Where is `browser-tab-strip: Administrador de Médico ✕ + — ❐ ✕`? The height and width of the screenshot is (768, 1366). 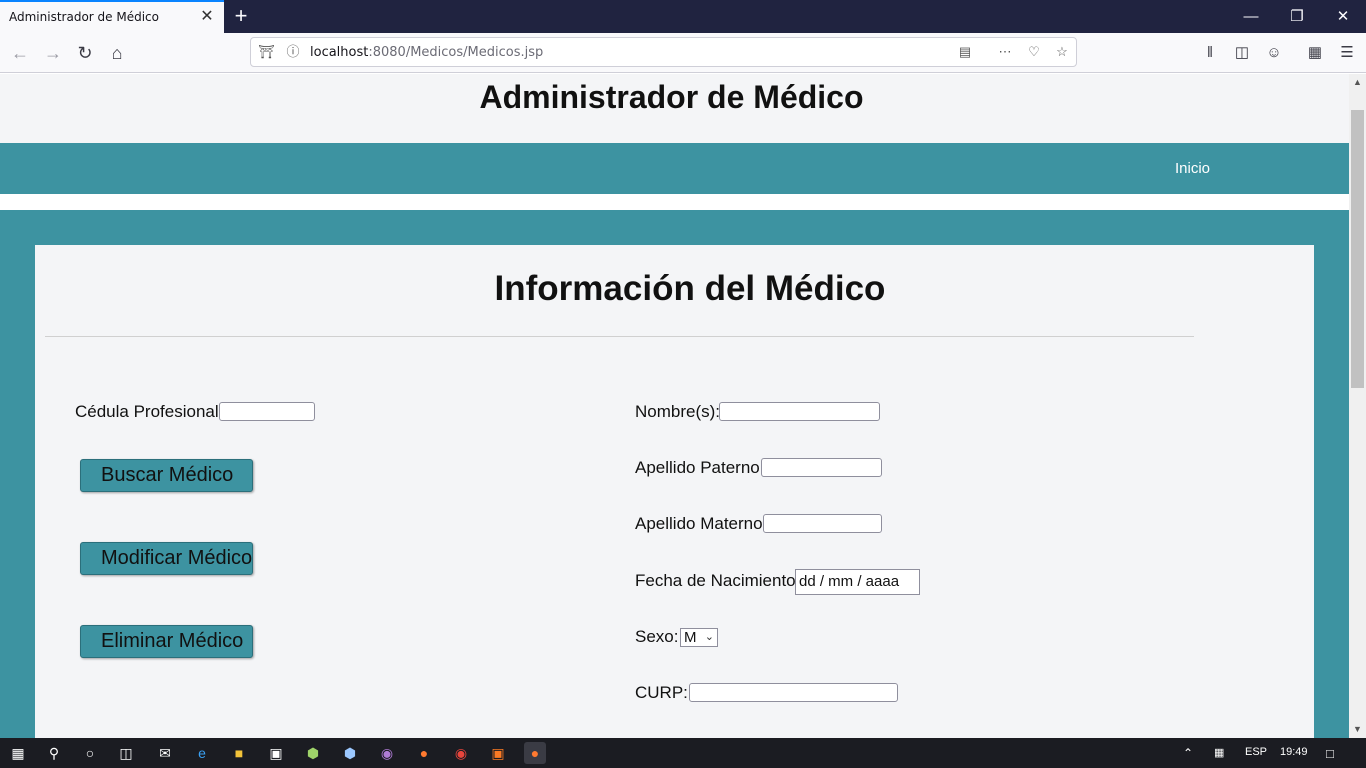 browser-tab-strip: Administrador de Médico ✕ + — ❐ ✕ is located at coordinates (683, 16).